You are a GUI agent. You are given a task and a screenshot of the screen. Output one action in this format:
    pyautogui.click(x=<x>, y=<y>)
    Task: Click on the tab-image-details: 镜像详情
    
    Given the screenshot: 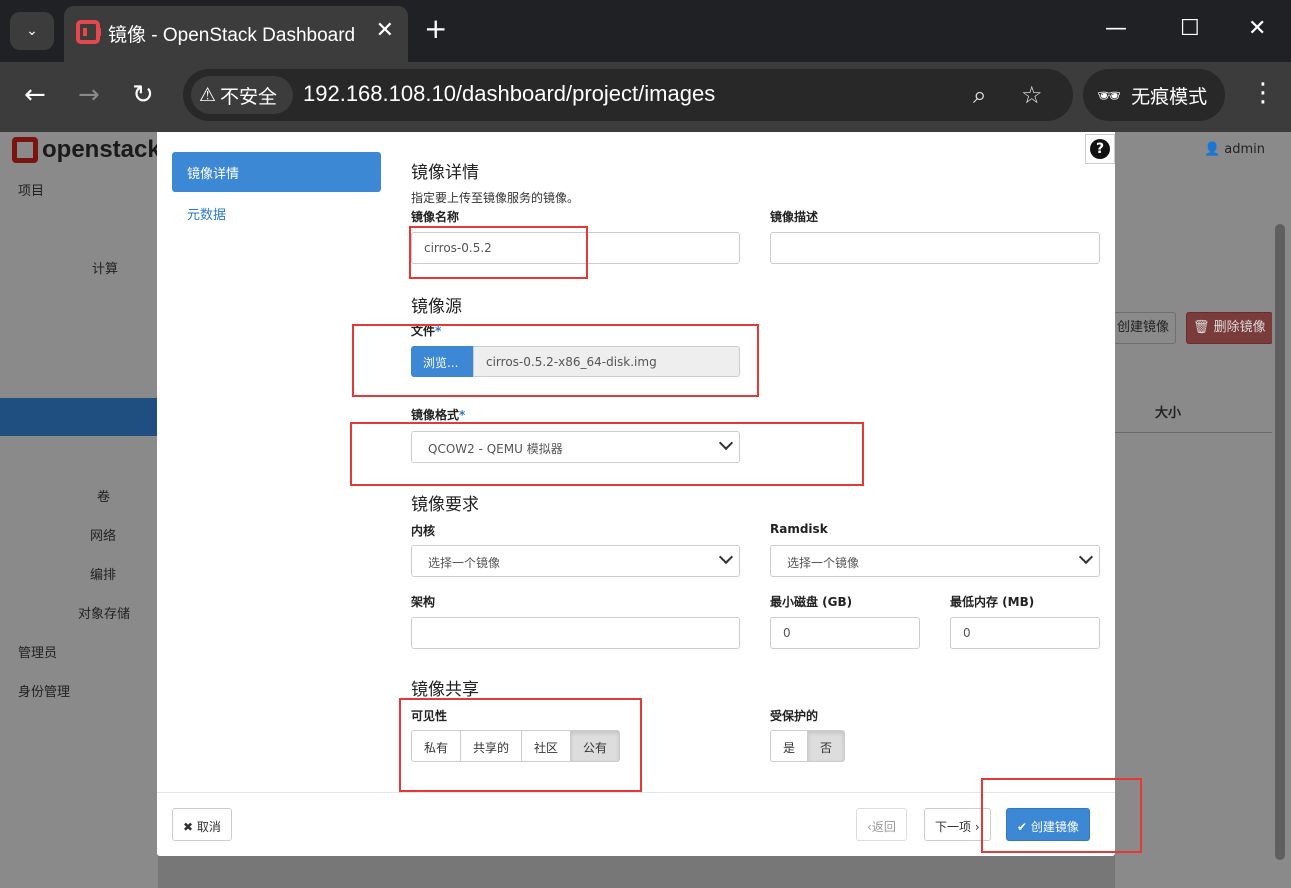 What is the action you would take?
    pyautogui.click(x=276, y=172)
    